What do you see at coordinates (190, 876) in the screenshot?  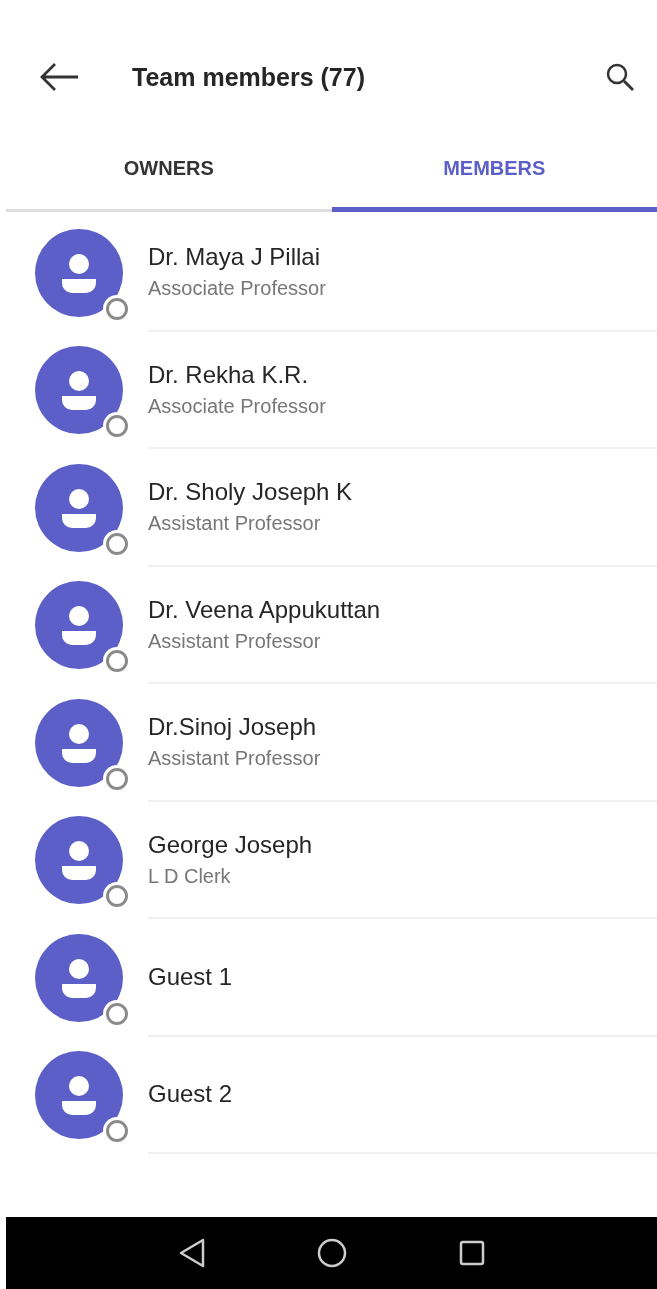 I see `member-role: L D Clerk` at bounding box center [190, 876].